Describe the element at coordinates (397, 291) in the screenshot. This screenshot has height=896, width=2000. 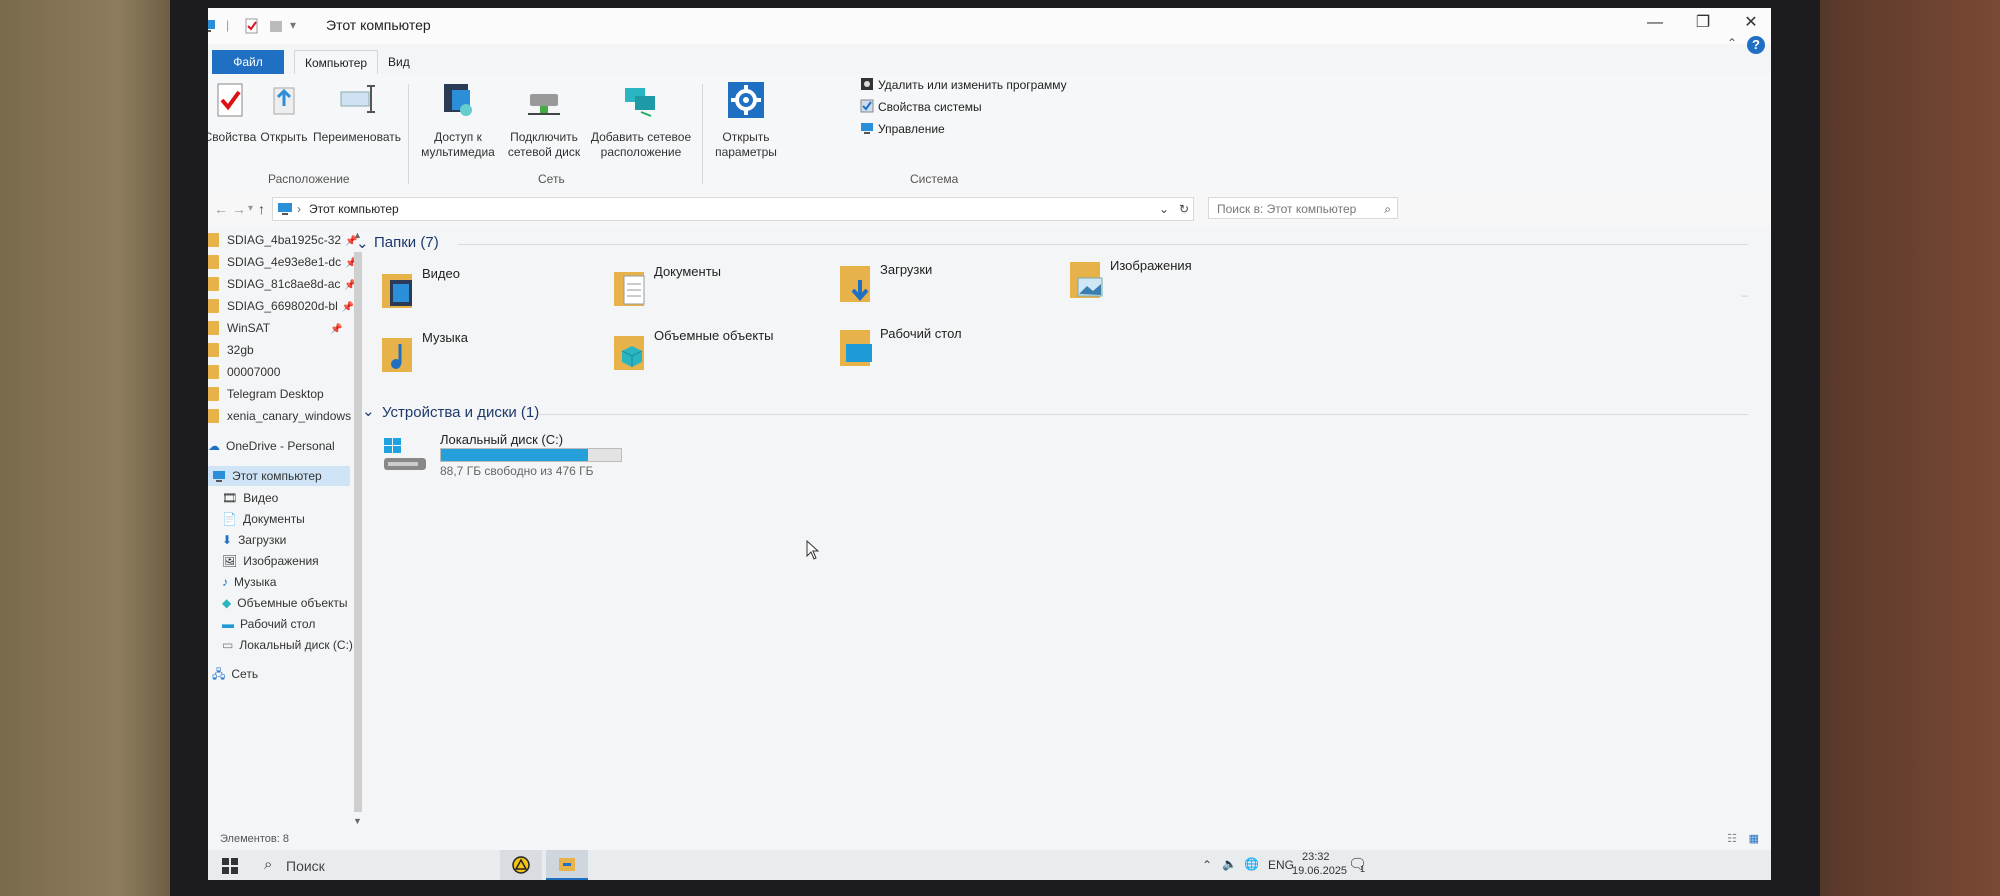
I see `video-folder-icon` at that location.